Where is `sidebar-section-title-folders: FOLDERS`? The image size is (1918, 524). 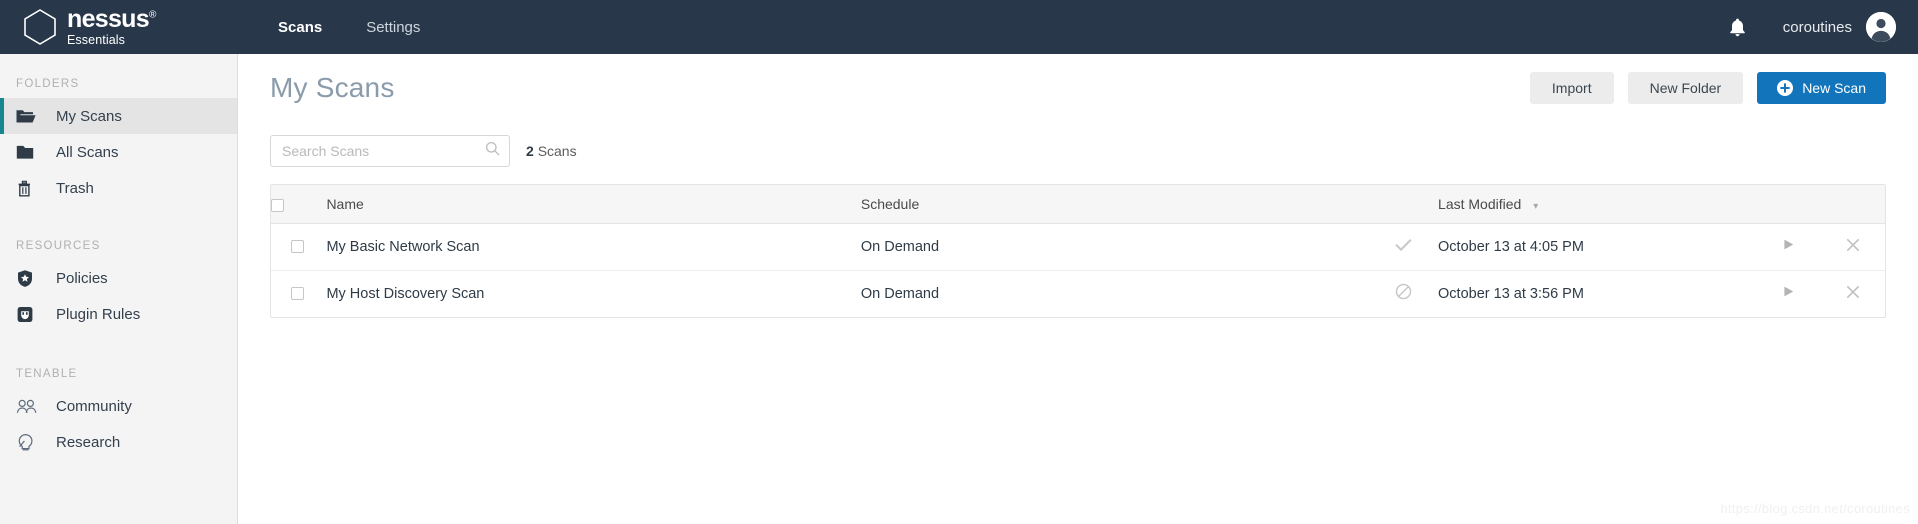
sidebar-section-title-folders: FOLDERS is located at coordinates (48, 84).